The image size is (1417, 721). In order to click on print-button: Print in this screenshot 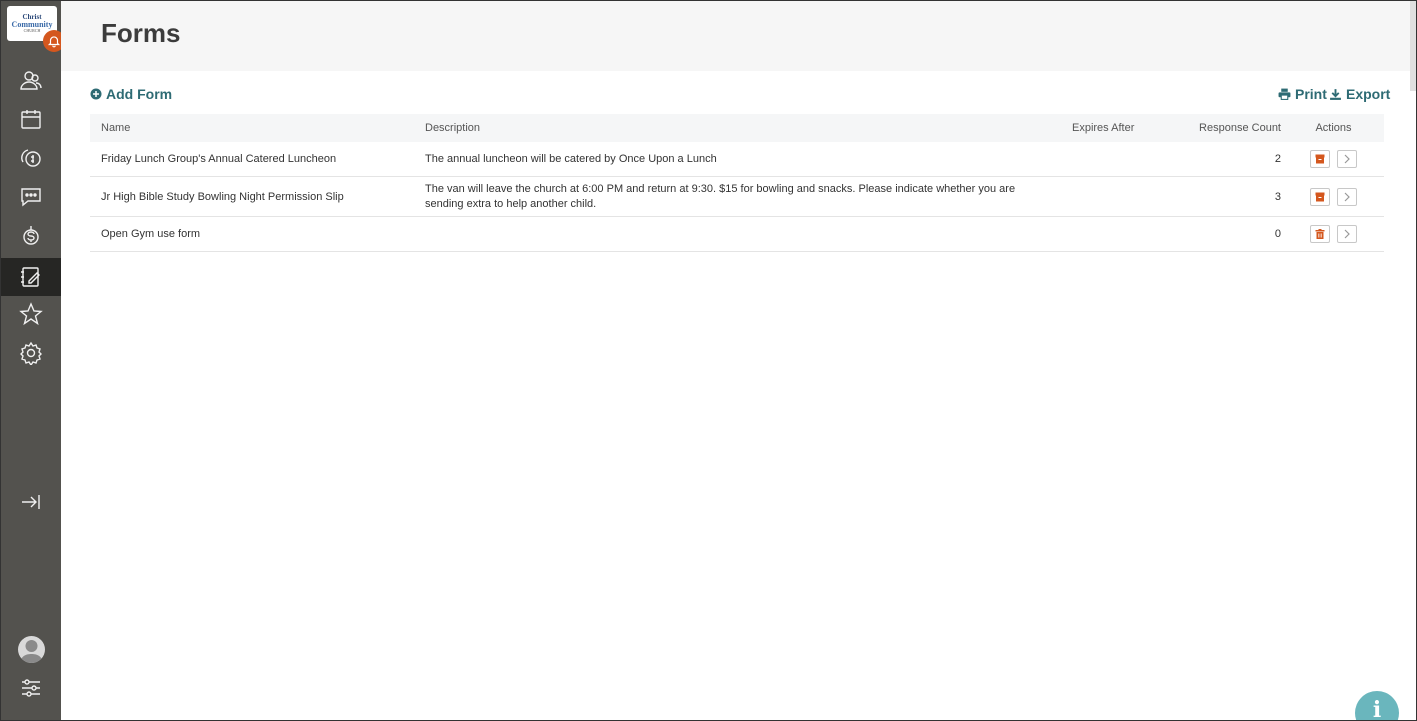, I will do `click(1302, 94)`.